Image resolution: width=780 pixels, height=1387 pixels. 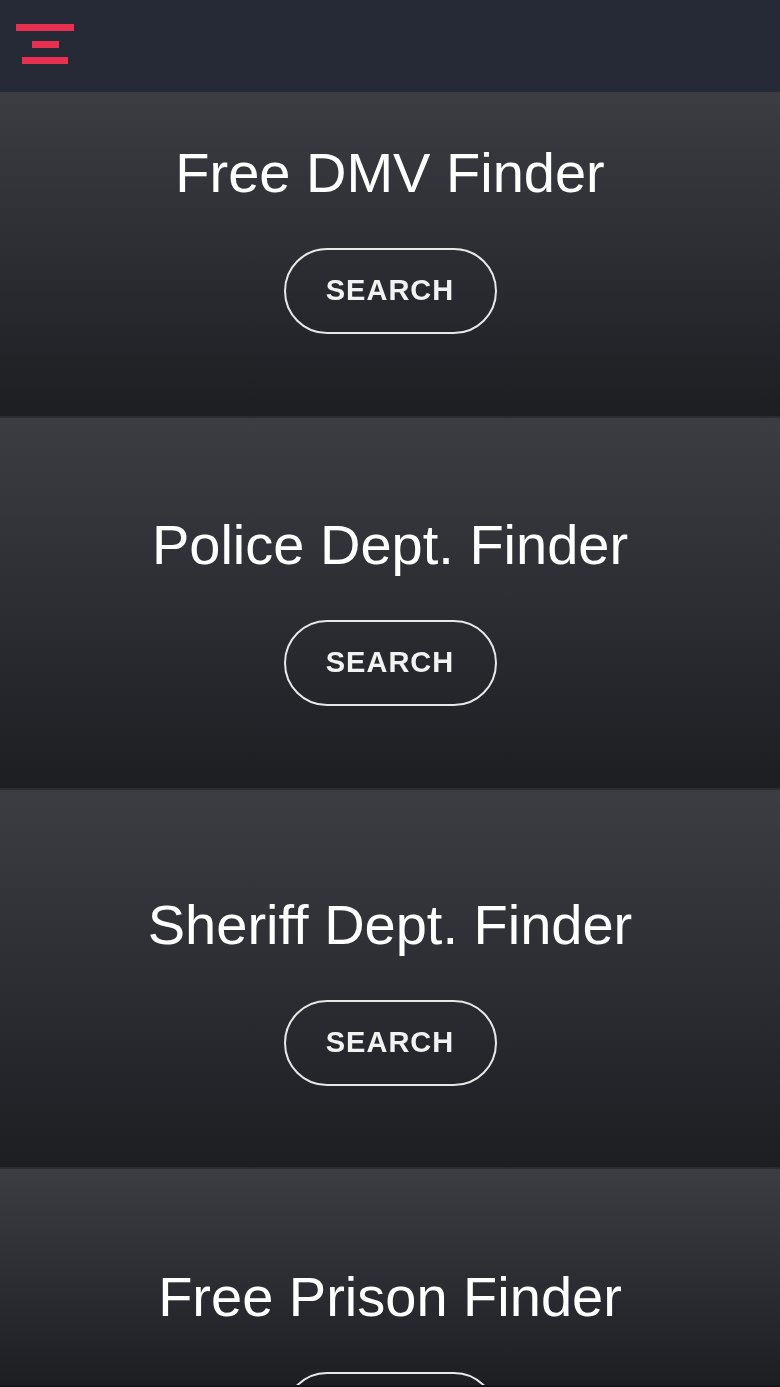 What do you see at coordinates (390, 545) in the screenshot?
I see `card-title: Police Dept. Finder` at bounding box center [390, 545].